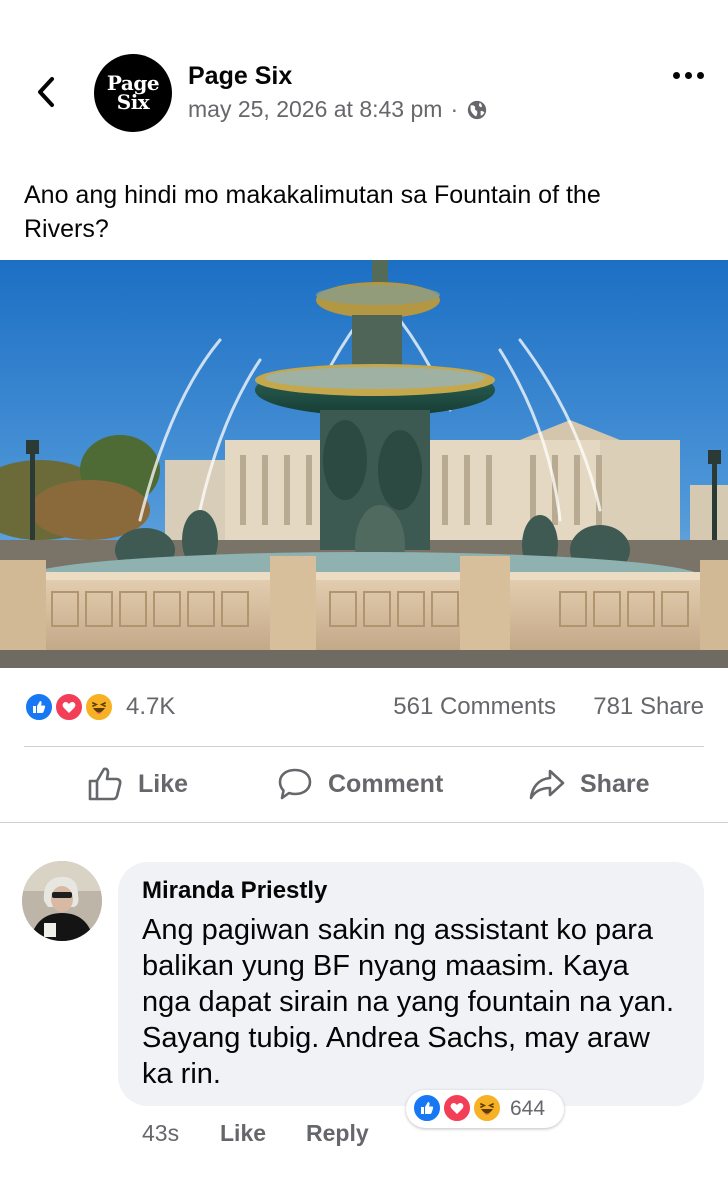 The image size is (728, 1200). Describe the element at coordinates (364, 746) in the screenshot. I see `divider` at that location.